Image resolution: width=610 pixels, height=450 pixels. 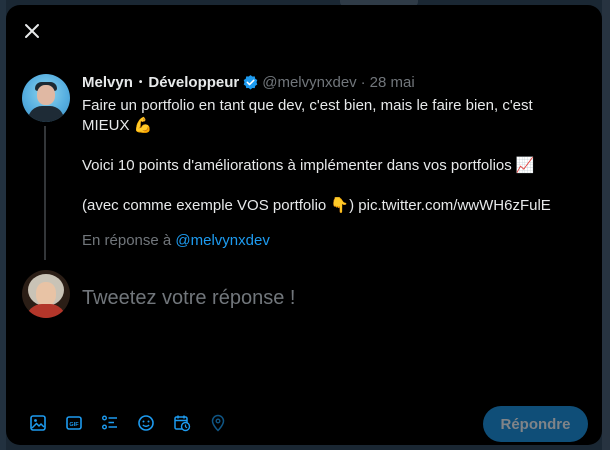 I want to click on location-button, so click(x=218, y=423).